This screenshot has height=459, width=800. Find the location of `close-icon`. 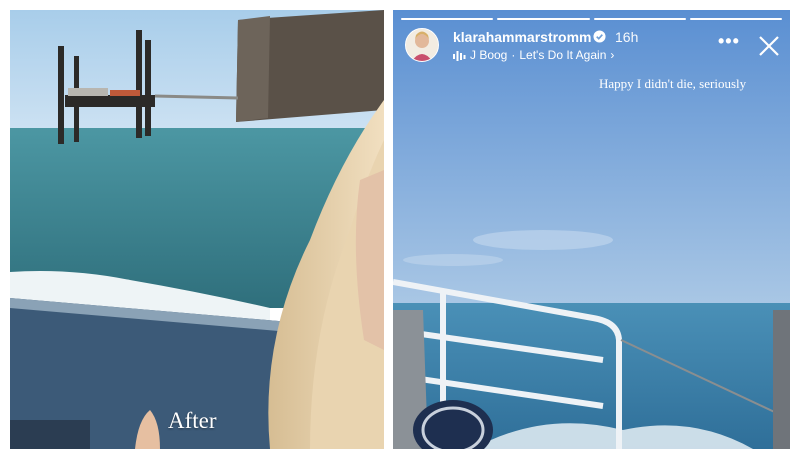

close-icon is located at coordinates (769, 46).